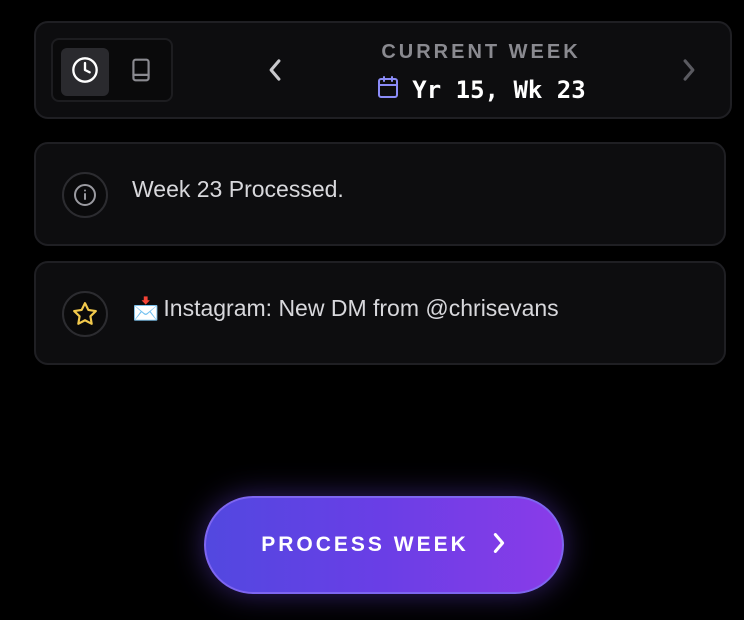 This screenshot has width=744, height=620. What do you see at coordinates (383, 70) in the screenshot?
I see `week-header: CURRENT WEEK Yr 15, Wk 23` at bounding box center [383, 70].